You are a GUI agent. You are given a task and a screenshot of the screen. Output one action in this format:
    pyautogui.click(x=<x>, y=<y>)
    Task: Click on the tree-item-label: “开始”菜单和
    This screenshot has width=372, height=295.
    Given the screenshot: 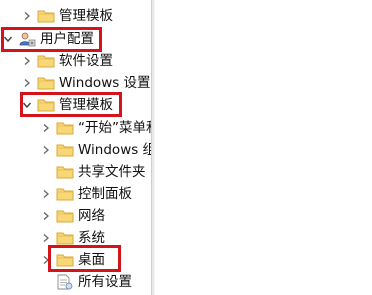 What is the action you would take?
    pyautogui.click(x=114, y=128)
    